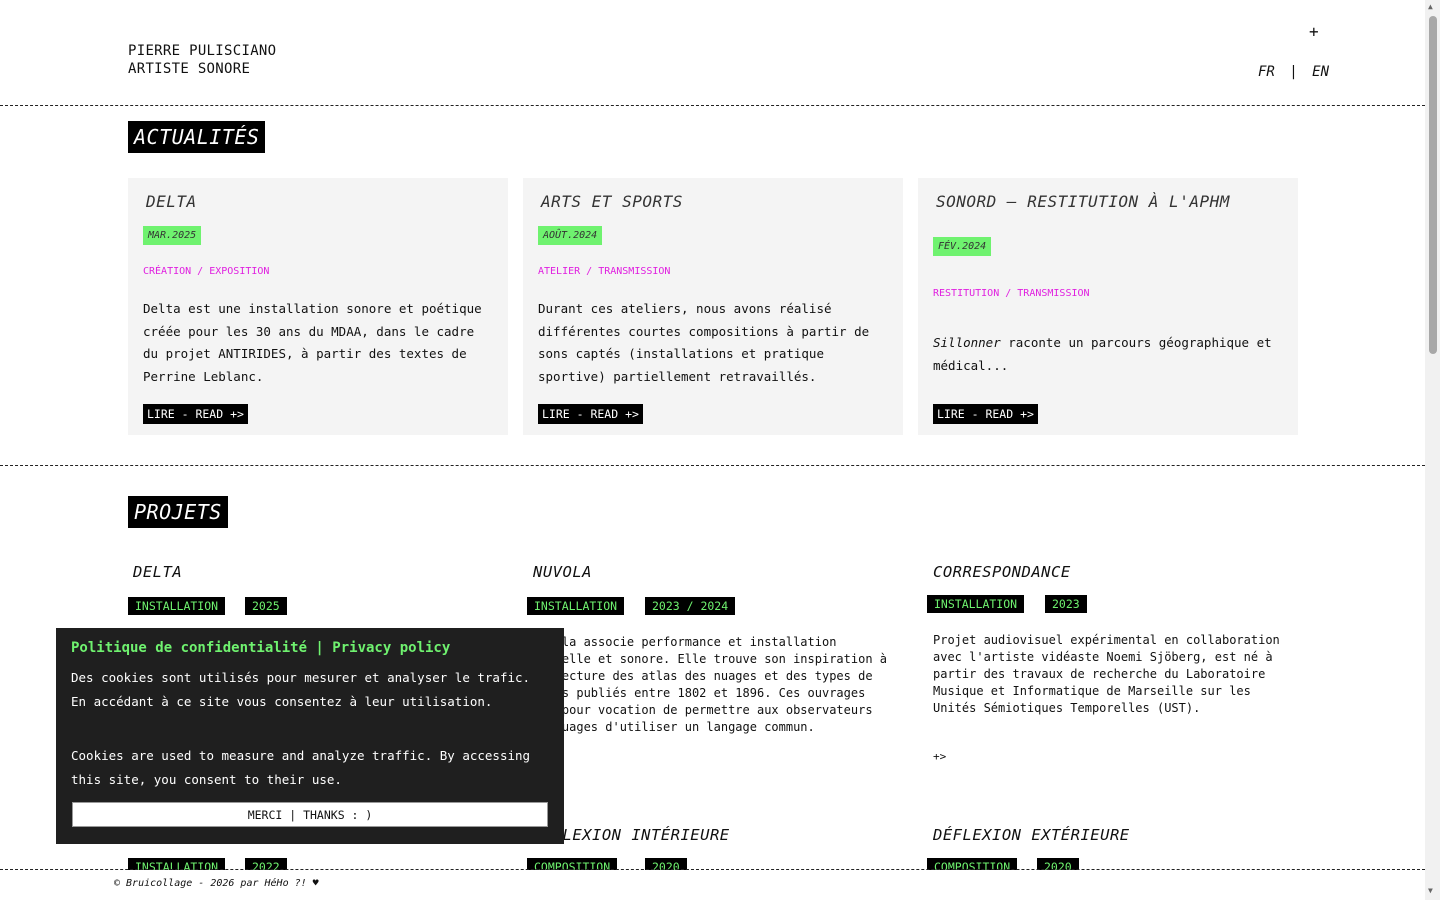  Describe the element at coordinates (216, 883) in the screenshot. I see `footer-credits: © Bruicollage - 2026 par HéHo ?! ♥` at that location.